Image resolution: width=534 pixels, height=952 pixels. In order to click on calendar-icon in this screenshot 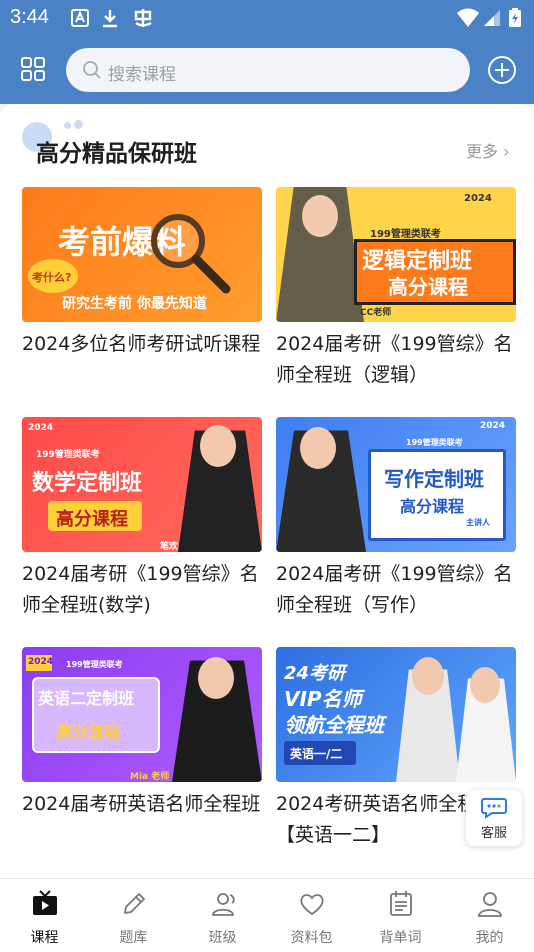, I will do `click(401, 903)`.